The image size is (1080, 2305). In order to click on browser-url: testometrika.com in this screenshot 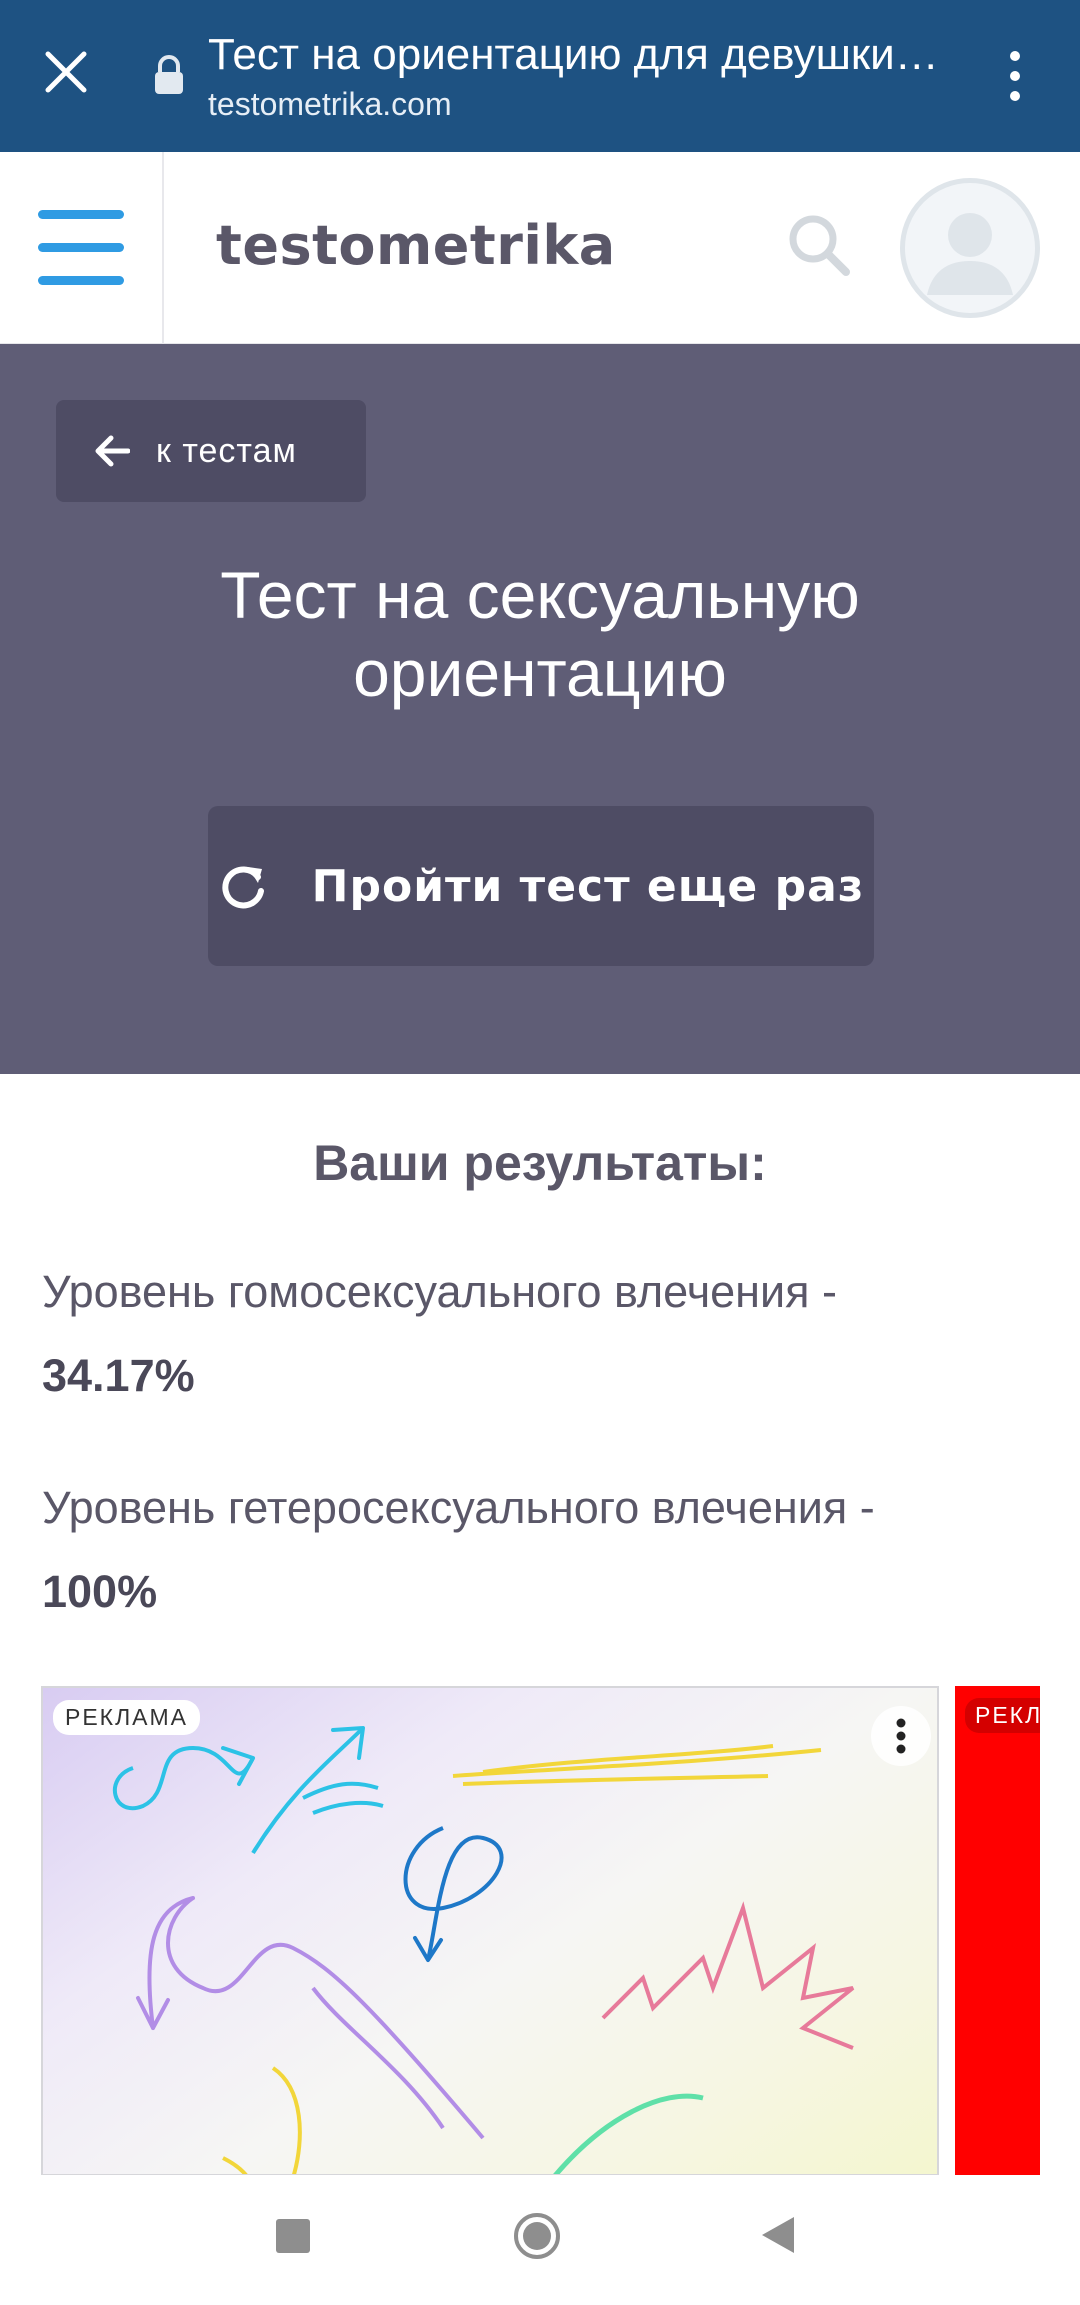, I will do `click(330, 104)`.